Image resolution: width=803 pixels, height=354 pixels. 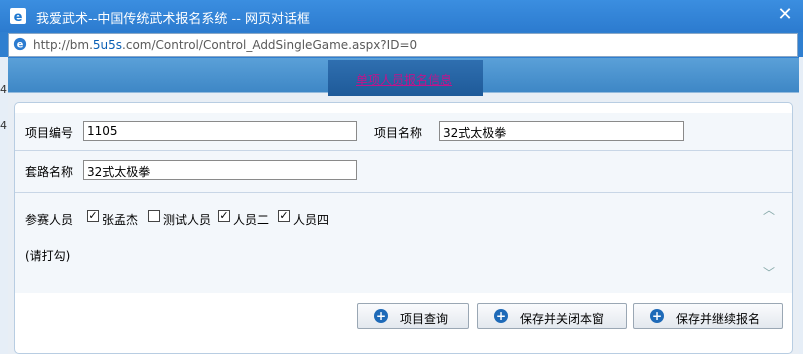 I want to click on header-link: 单项人员报名信息, so click(x=404, y=79).